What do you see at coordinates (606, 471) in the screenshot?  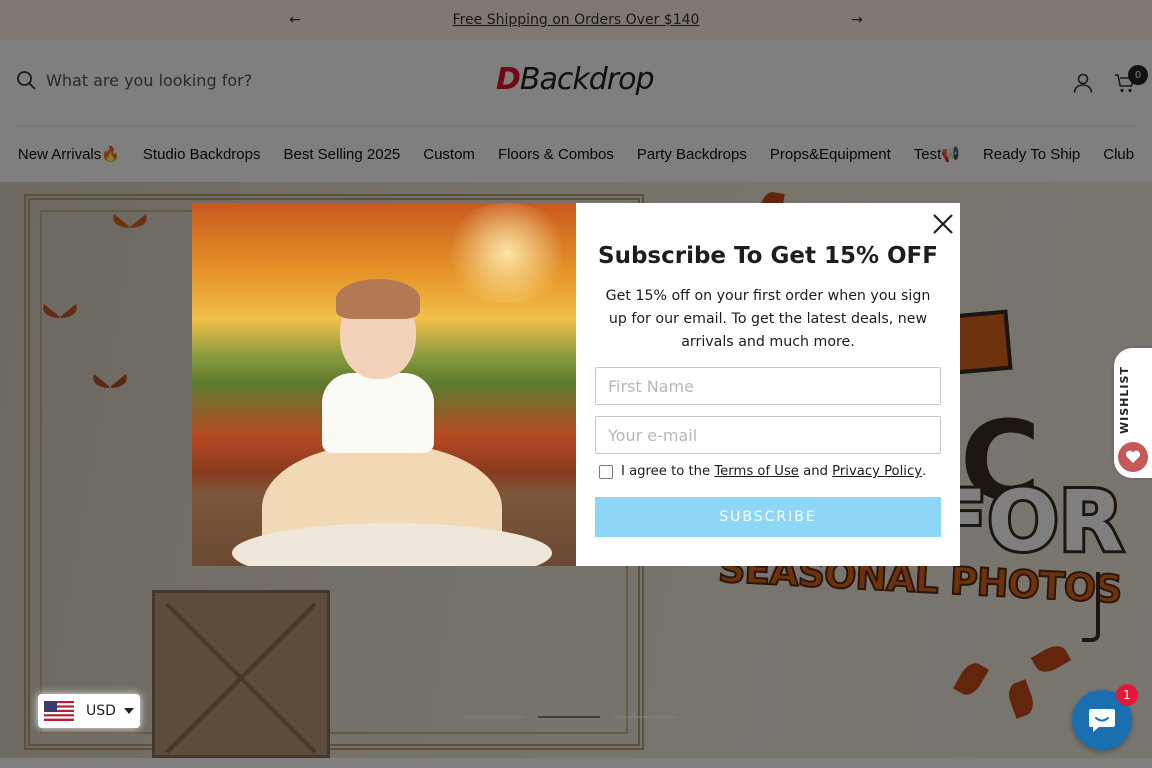 I see `agree-checkbox` at bounding box center [606, 471].